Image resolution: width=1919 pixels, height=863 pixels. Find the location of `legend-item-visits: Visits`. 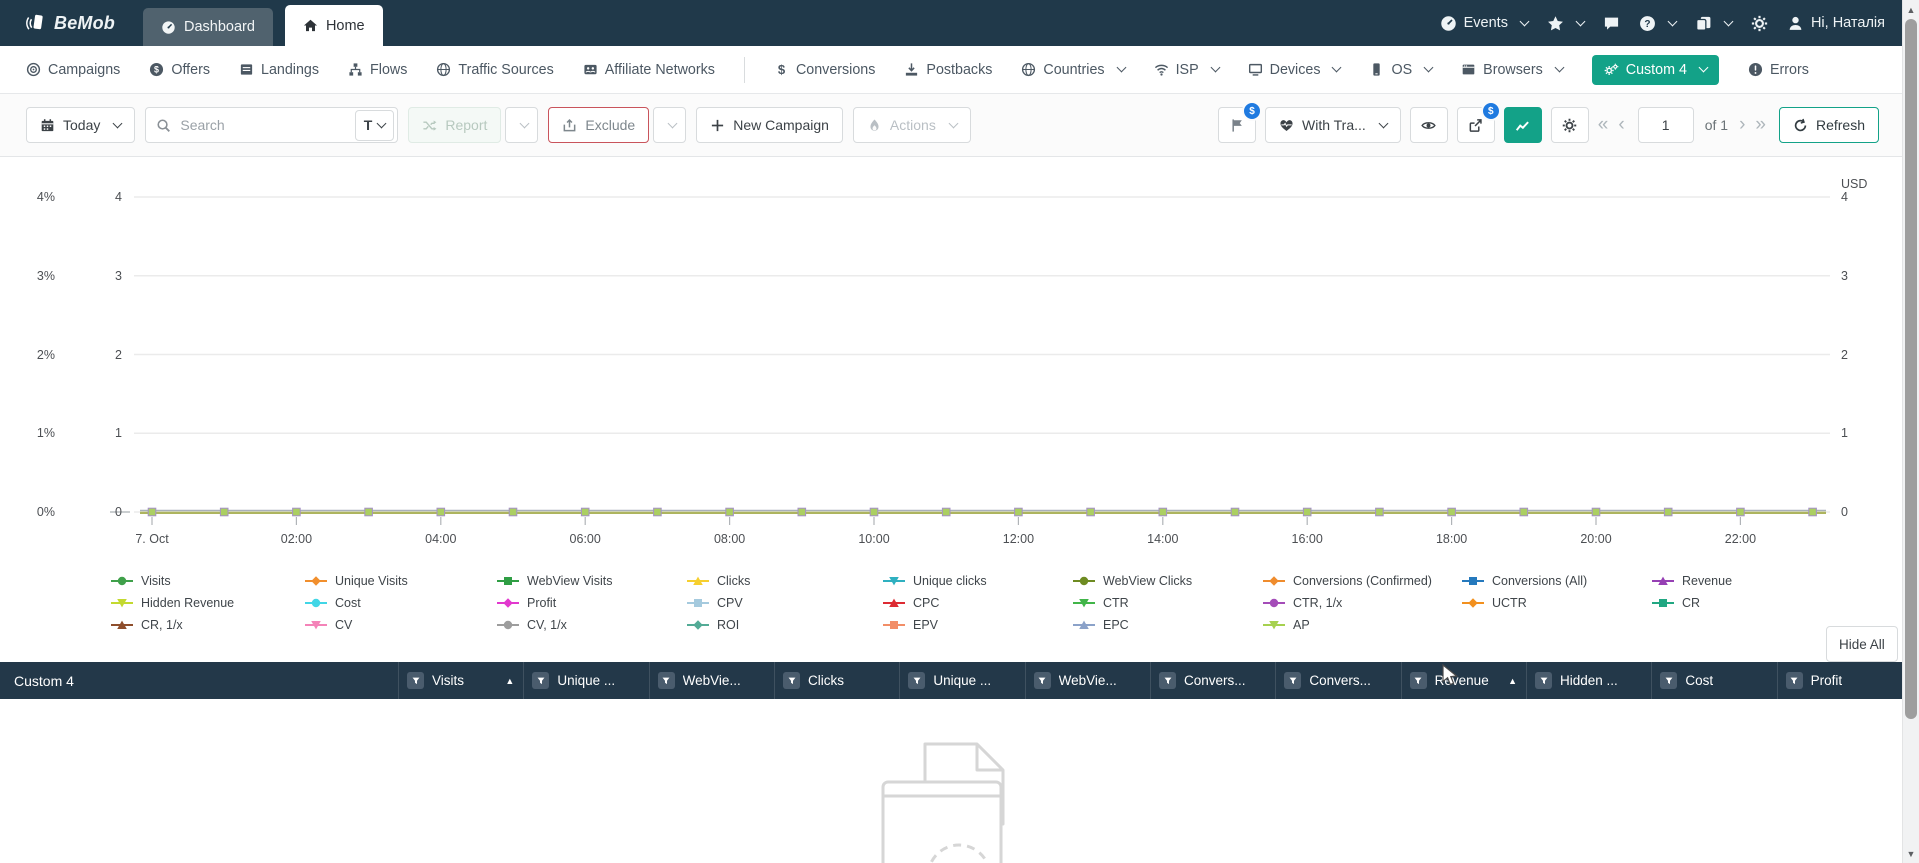

legend-item-visits: Visits is located at coordinates (139, 581).